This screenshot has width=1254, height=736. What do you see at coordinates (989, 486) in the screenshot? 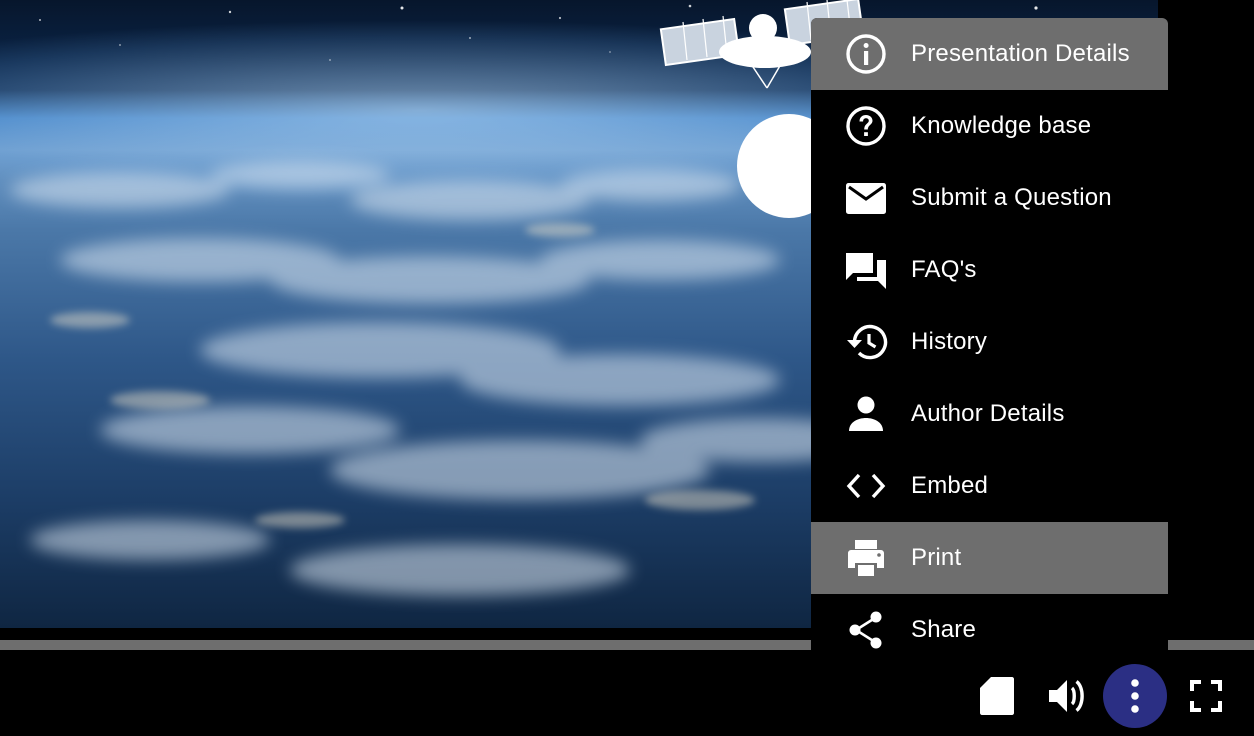
I see `menu-item-embed: Embed` at bounding box center [989, 486].